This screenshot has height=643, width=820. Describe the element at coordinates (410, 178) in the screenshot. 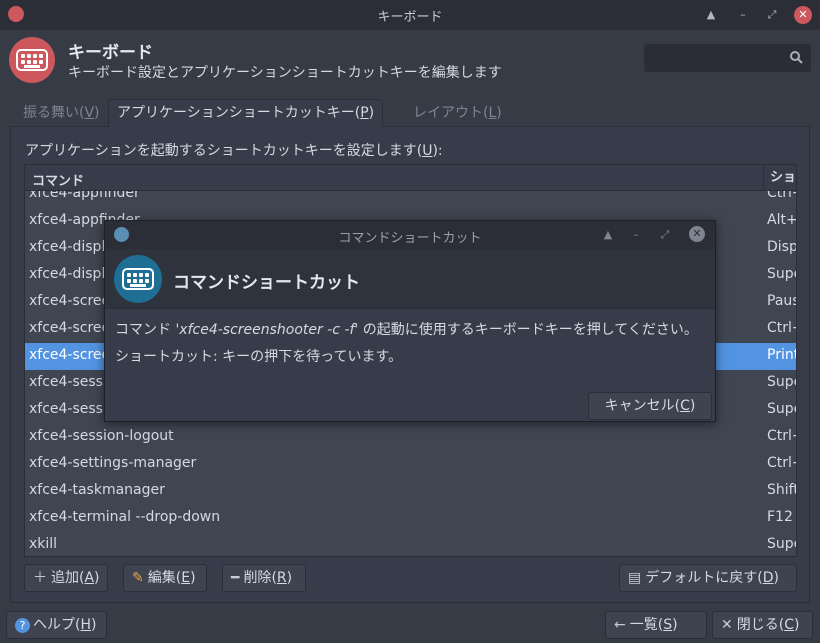

I see `table-header: コマンド ショ` at that location.